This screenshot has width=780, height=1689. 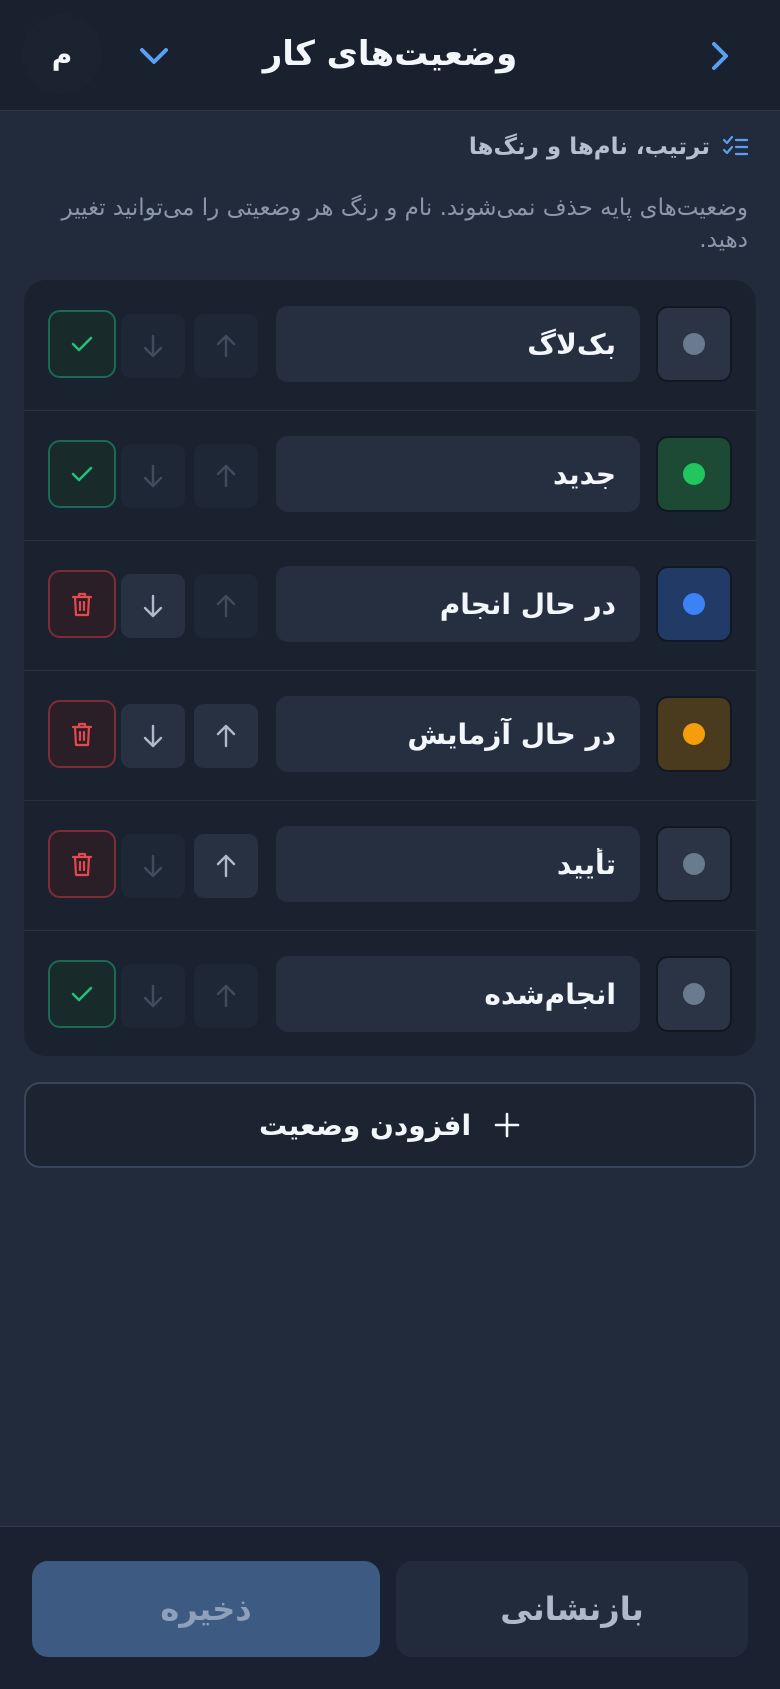 I want to click on add-status-label: افزودن وضعیت, so click(x=365, y=1125).